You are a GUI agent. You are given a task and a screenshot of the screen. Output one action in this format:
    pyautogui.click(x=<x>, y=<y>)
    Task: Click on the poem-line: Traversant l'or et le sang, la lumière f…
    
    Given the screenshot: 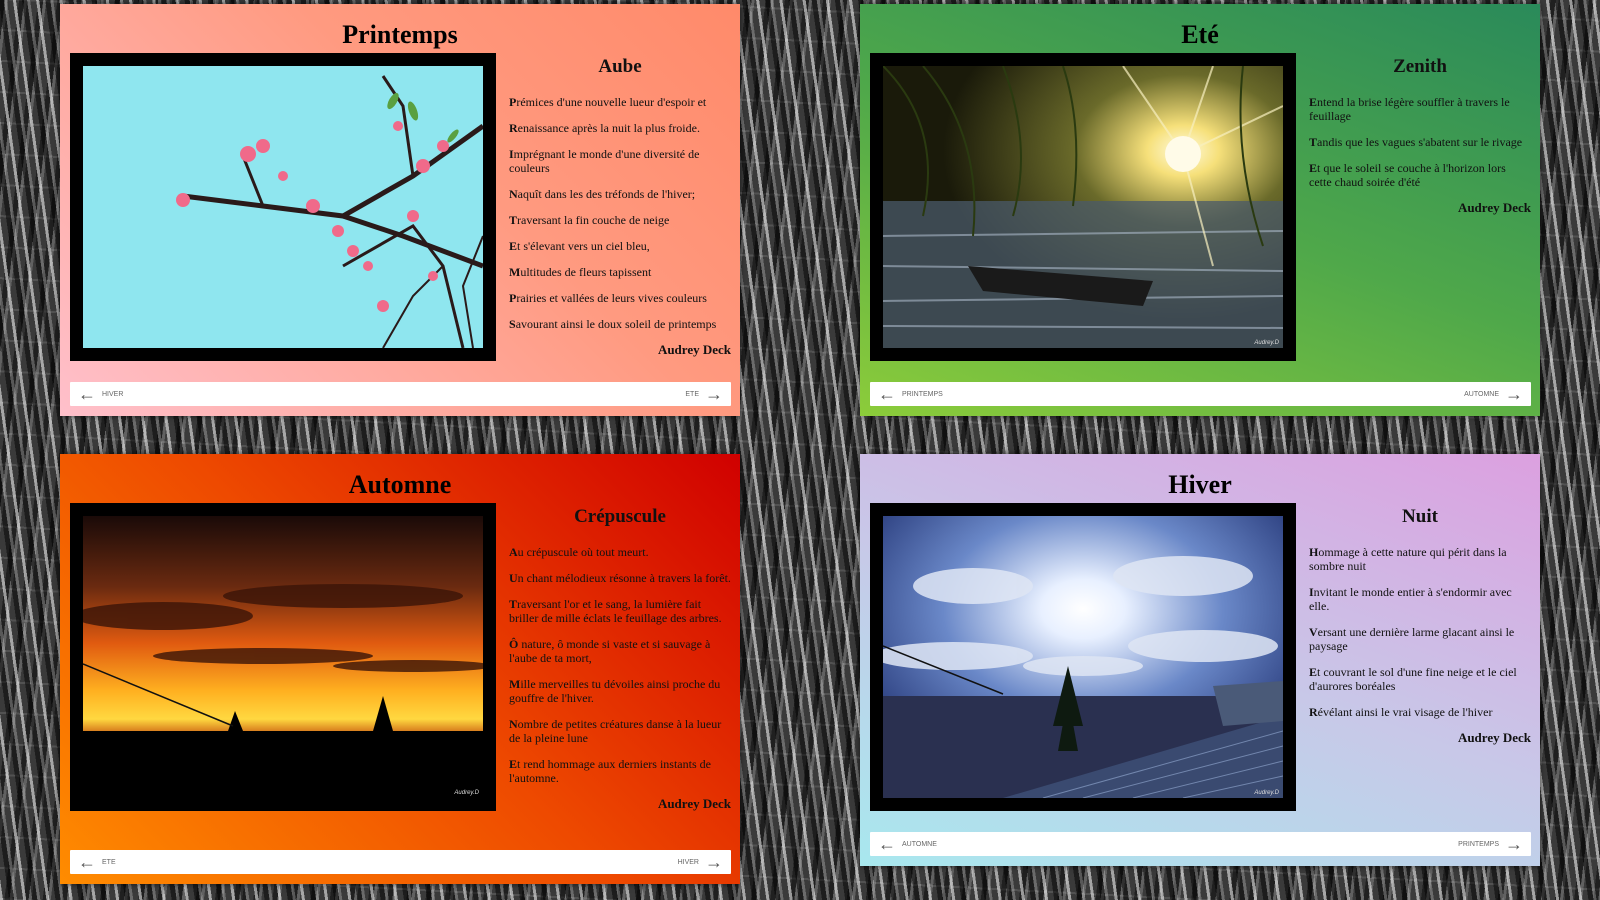 What is the action you would take?
    pyautogui.click(x=615, y=611)
    